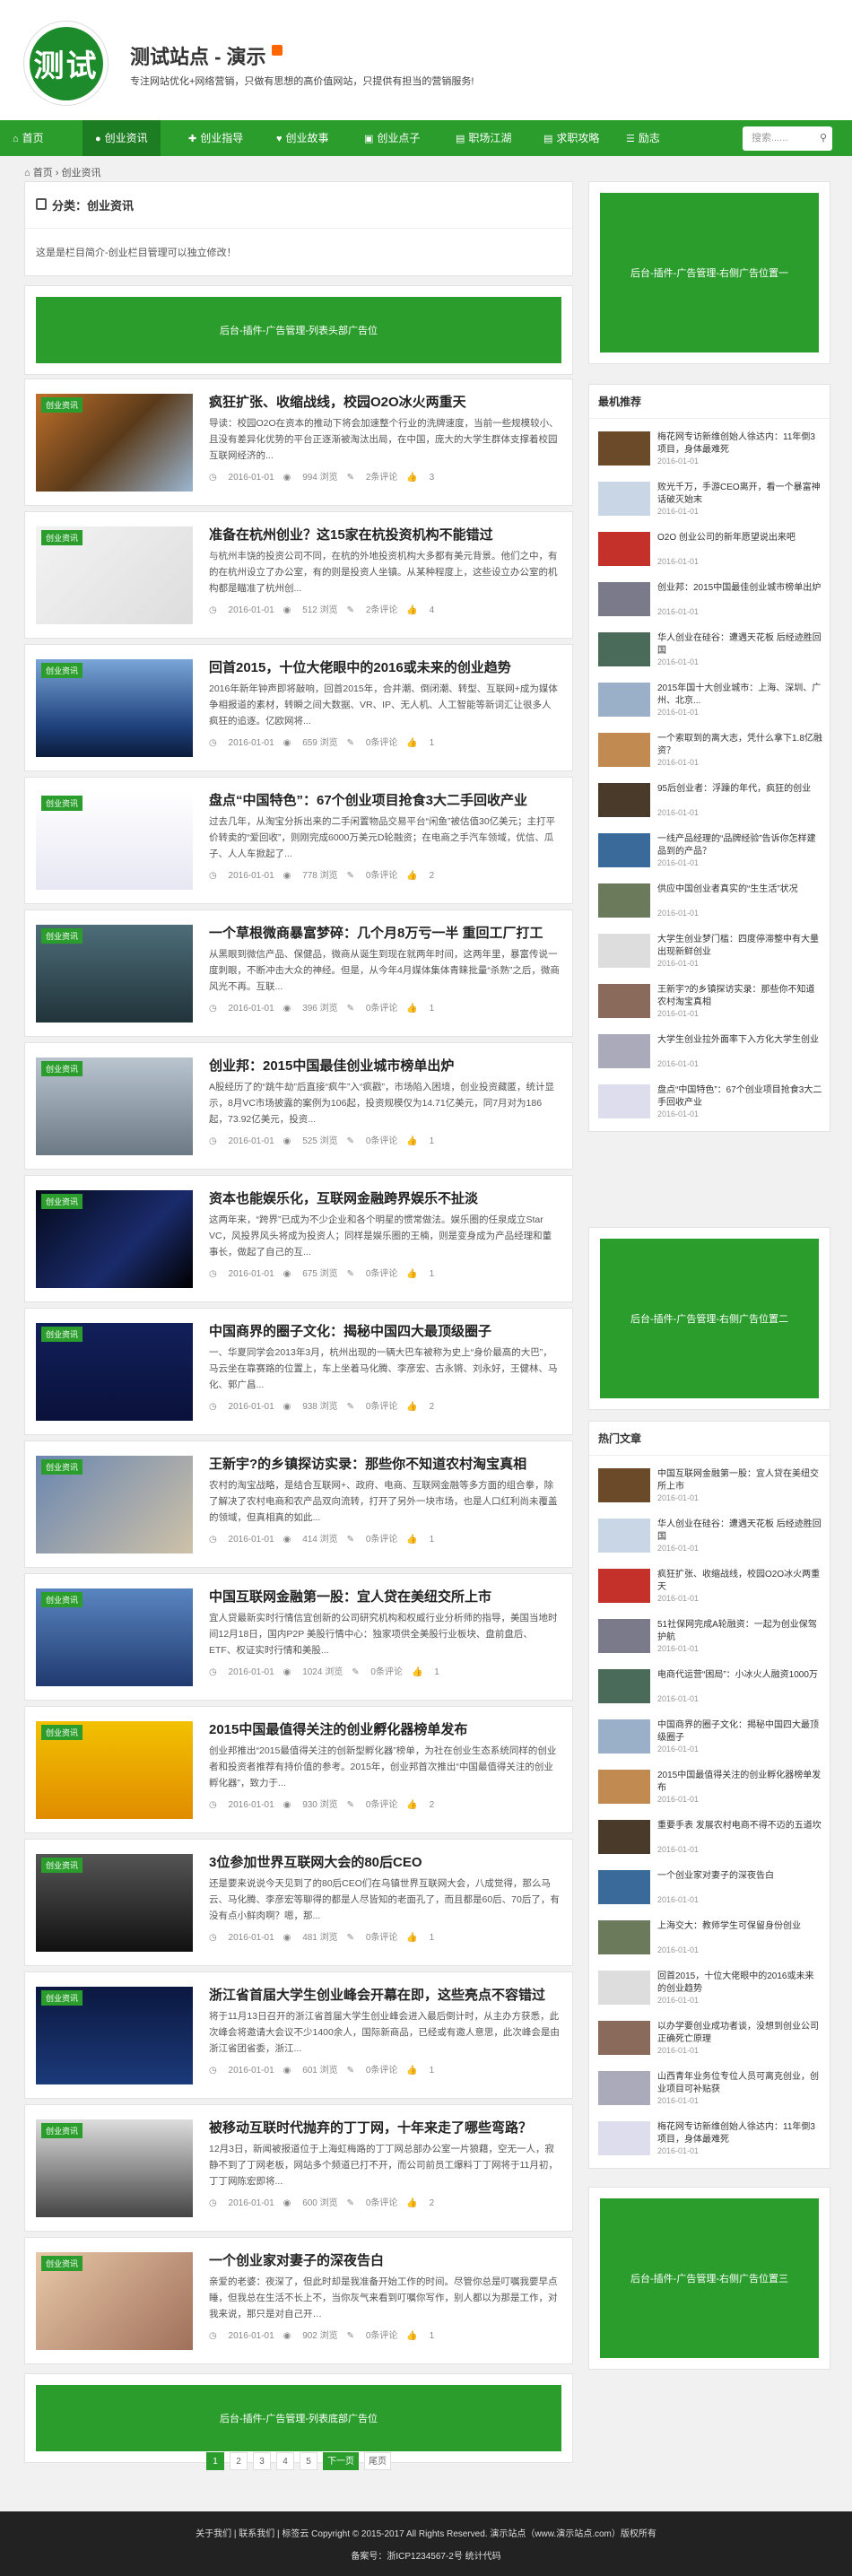 The image size is (852, 2576). What do you see at coordinates (262, 2461) in the screenshot?
I see `page-3-button: 3` at bounding box center [262, 2461].